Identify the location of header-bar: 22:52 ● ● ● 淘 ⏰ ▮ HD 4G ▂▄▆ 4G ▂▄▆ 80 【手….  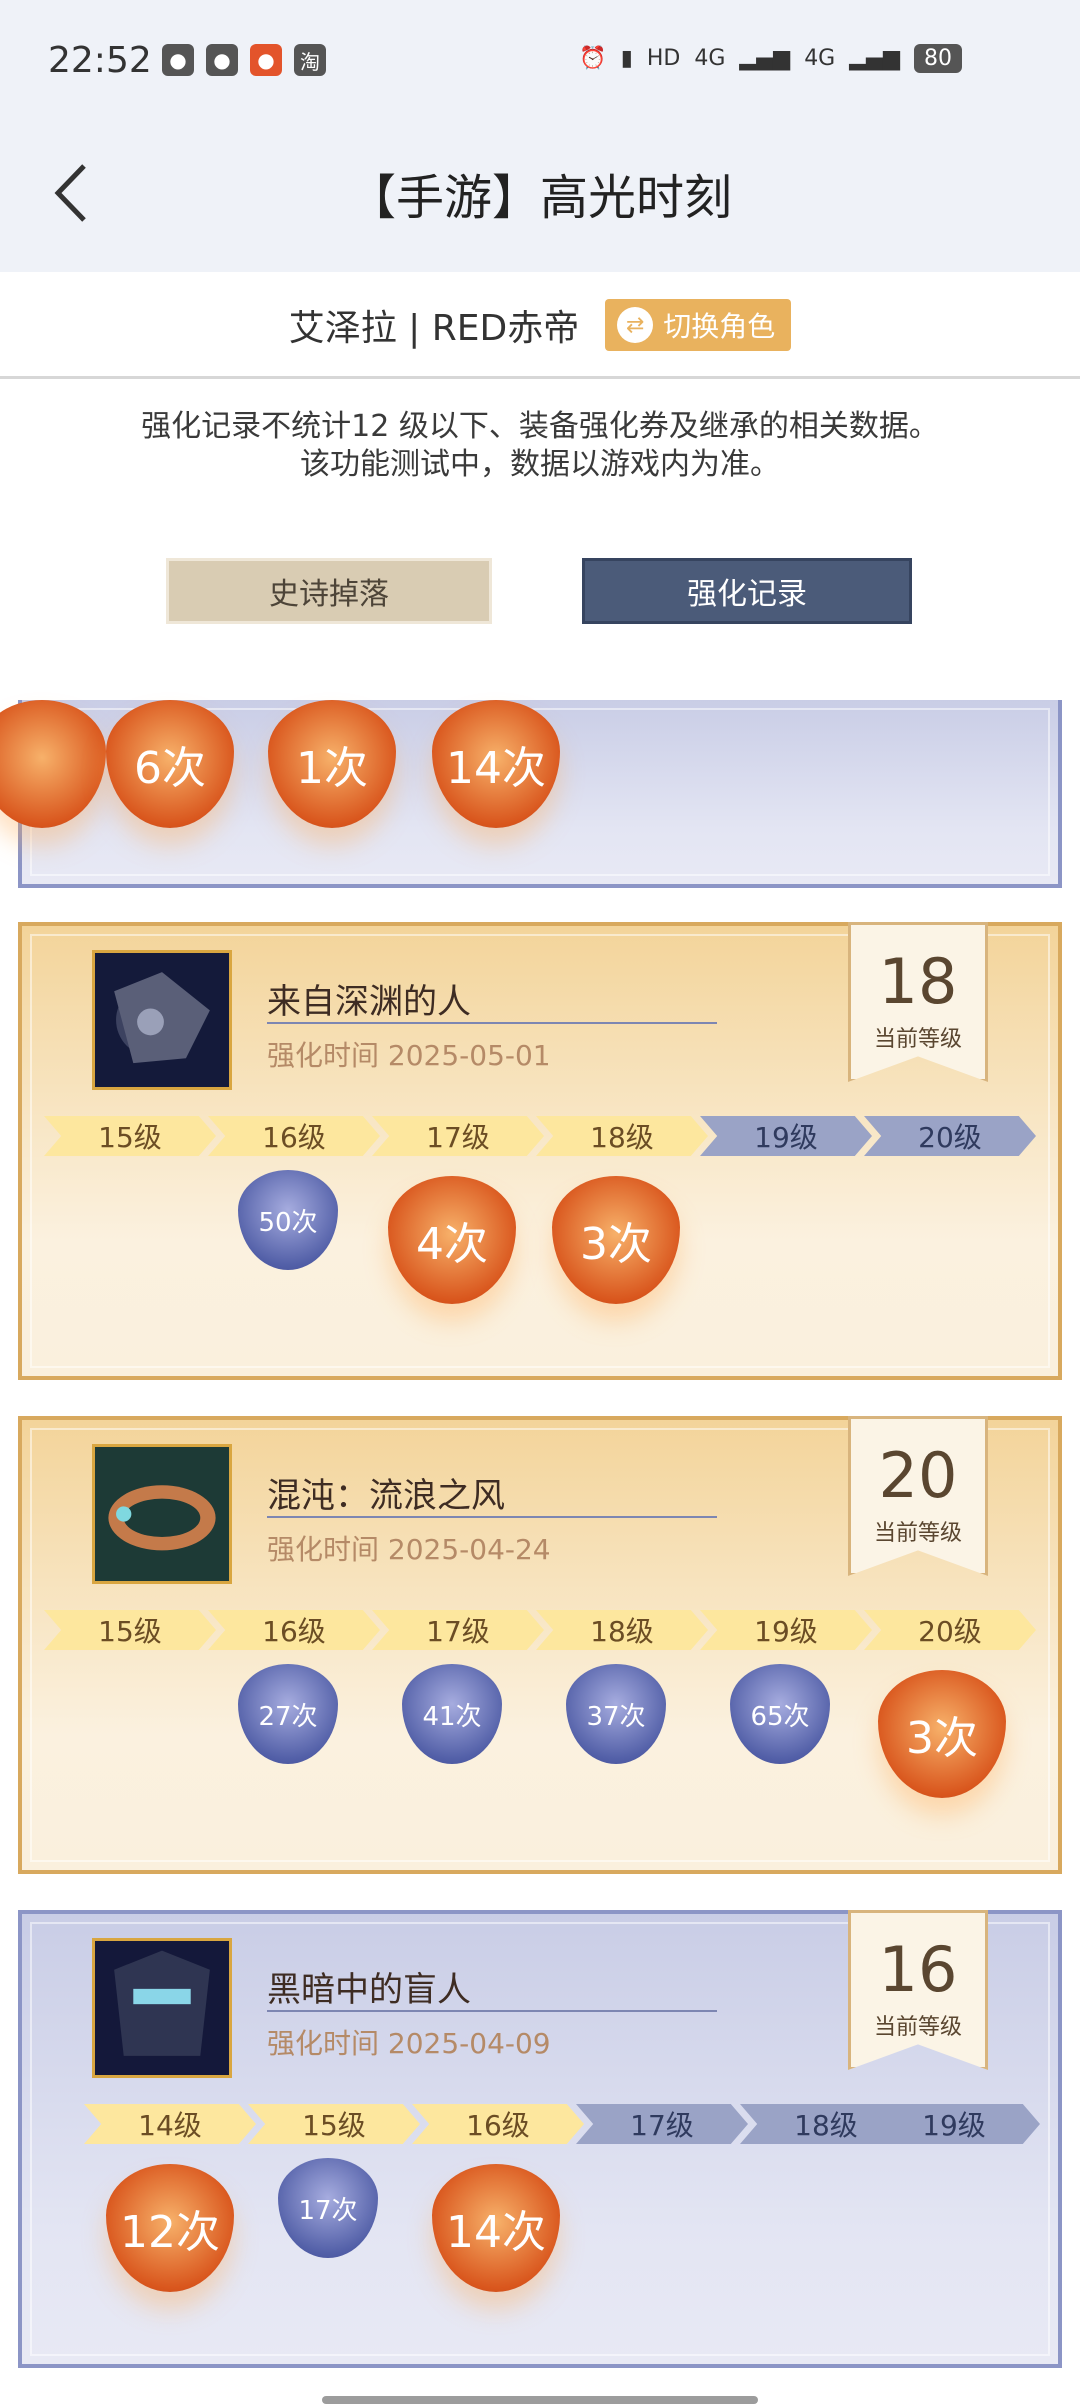
(540, 136).